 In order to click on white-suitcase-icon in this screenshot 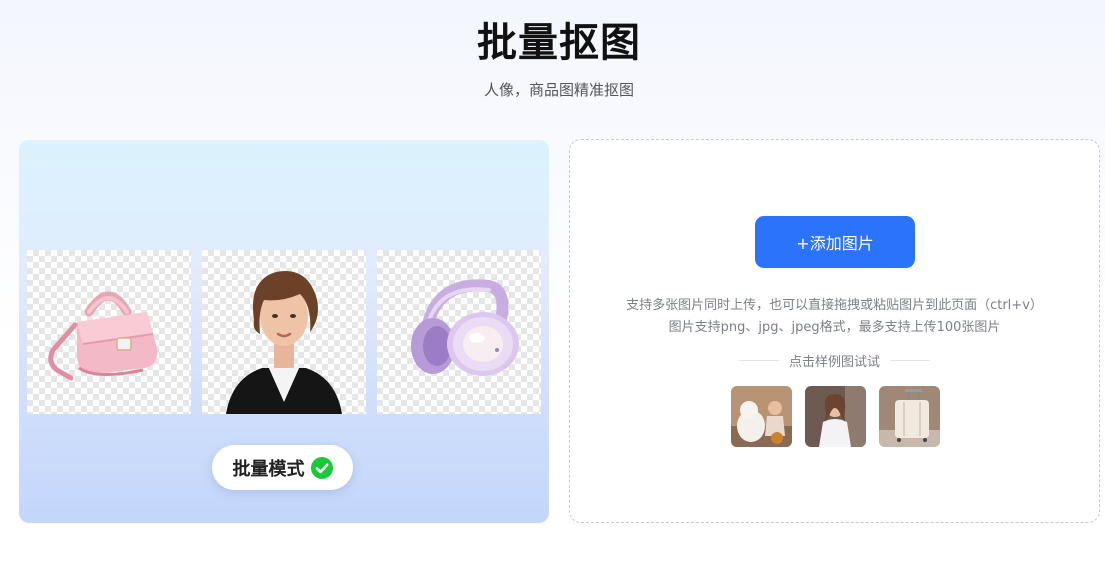, I will do `click(909, 416)`.